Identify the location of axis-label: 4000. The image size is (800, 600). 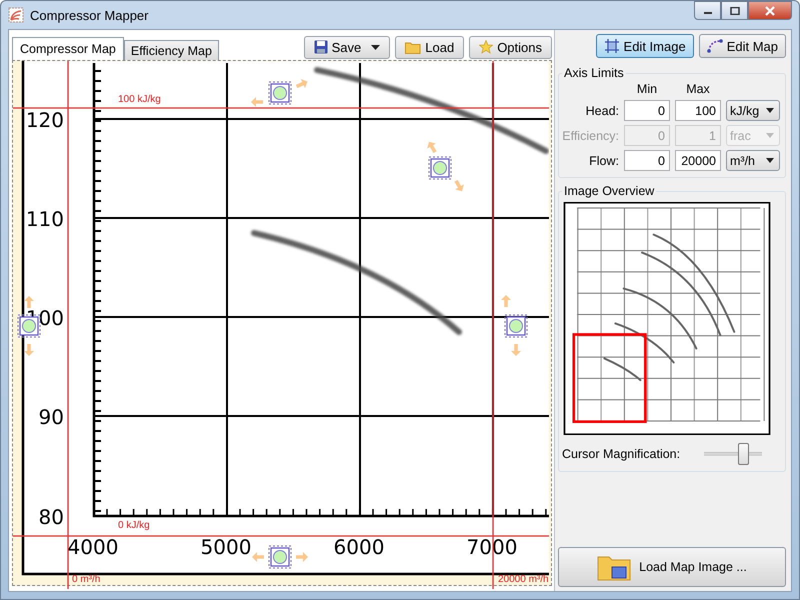
(93, 547).